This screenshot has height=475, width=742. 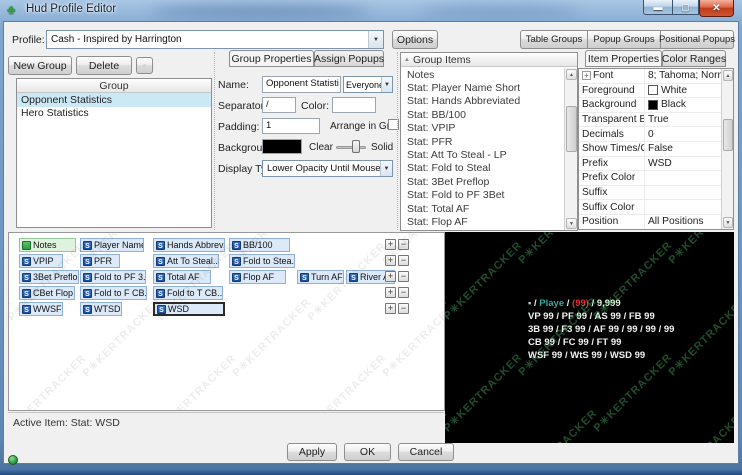 I want to click on group-list-header: Group, so click(x=114, y=86).